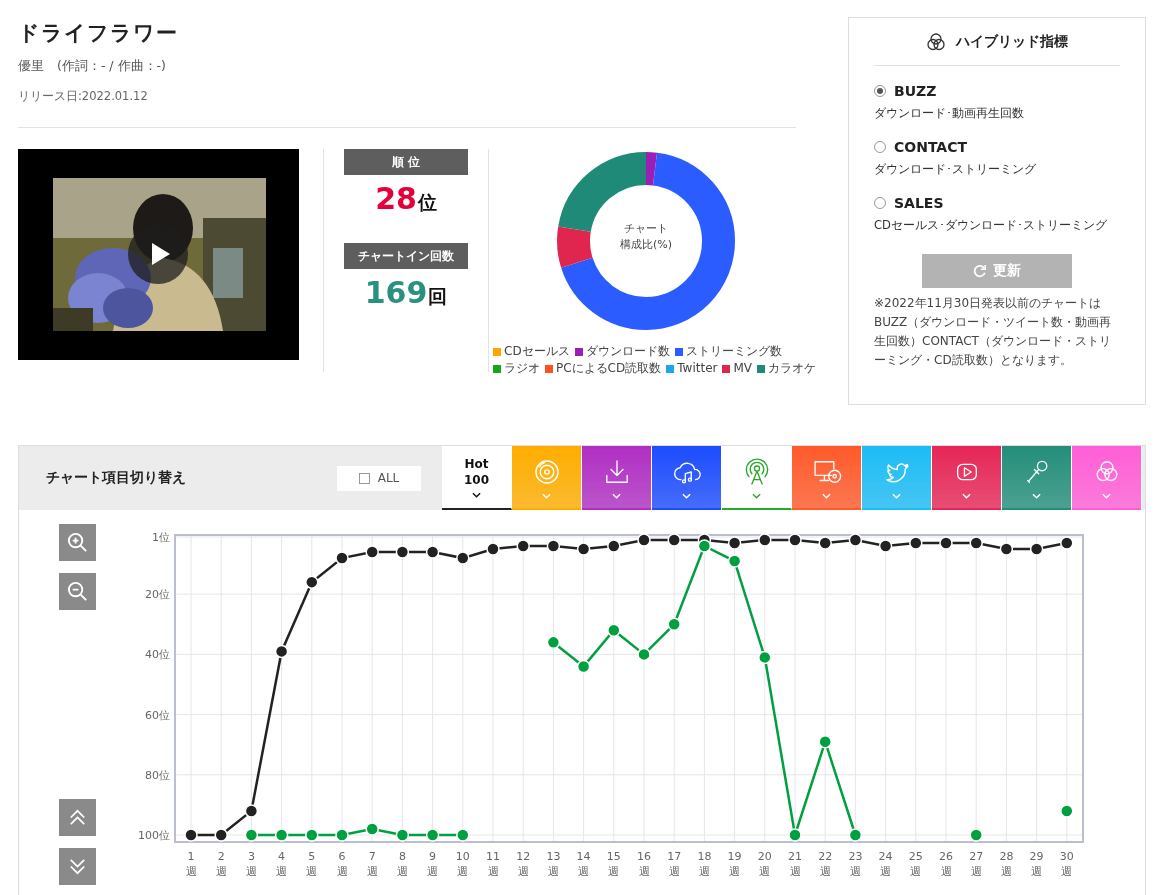 This screenshot has width=1162, height=895. Describe the element at coordinates (1066, 864) in the screenshot. I see `x-axis-label: 30週` at that location.